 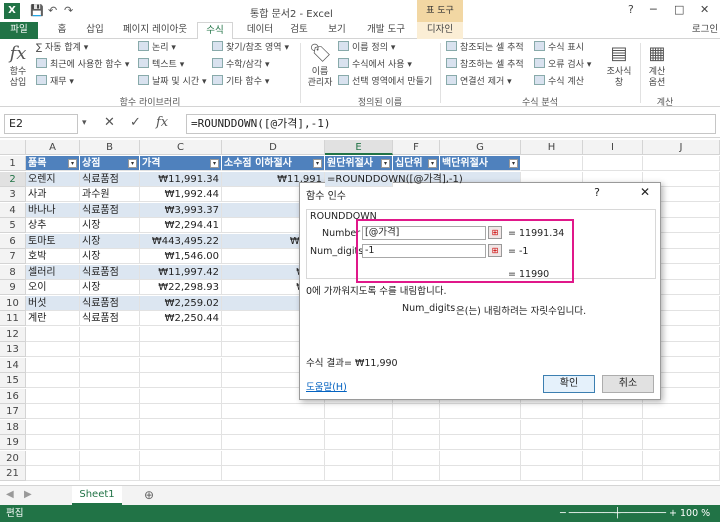 What do you see at coordinates (110, 147) in the screenshot?
I see `column-header: B` at bounding box center [110, 147].